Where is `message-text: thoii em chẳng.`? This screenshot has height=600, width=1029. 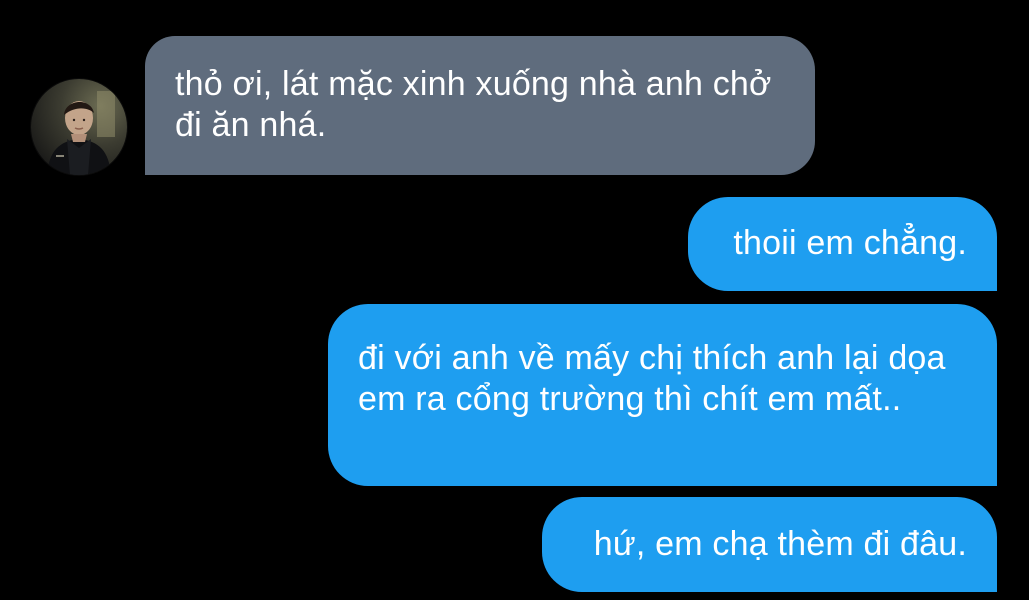
message-text: thoii em chẳng. is located at coordinates (850, 243).